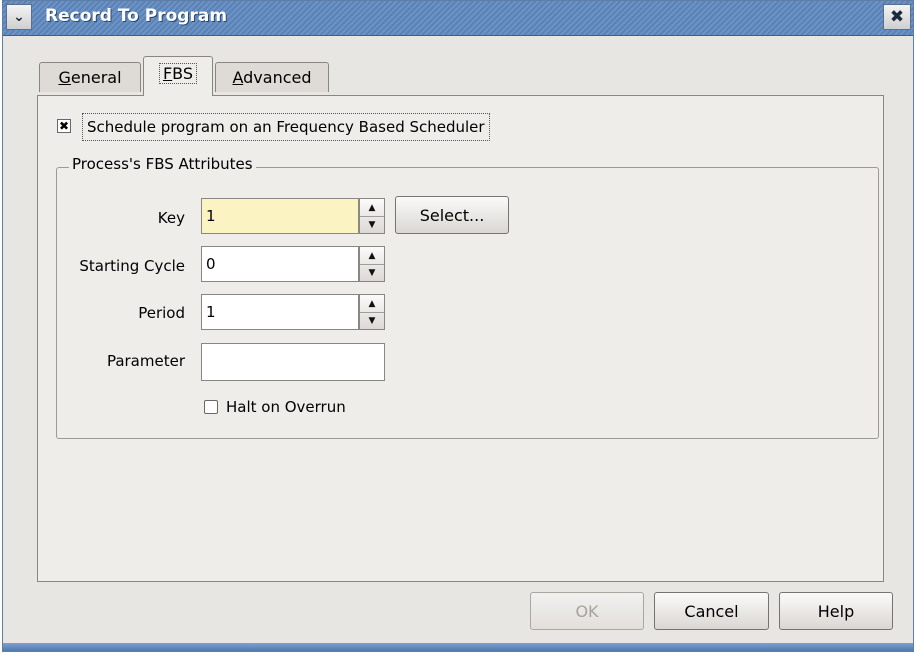  What do you see at coordinates (161, 313) in the screenshot?
I see `period-label: Period` at bounding box center [161, 313].